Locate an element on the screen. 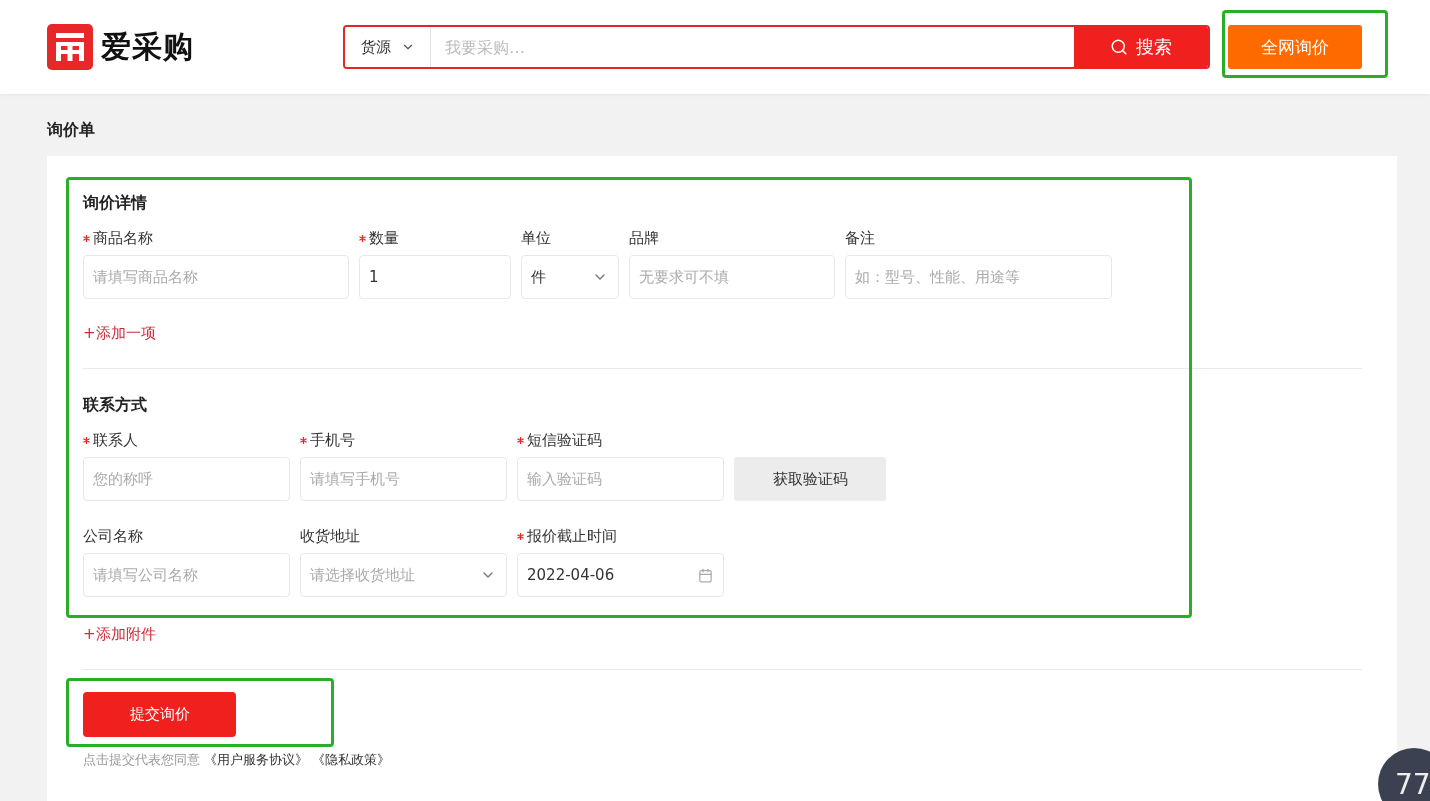 The height and width of the screenshot is (801, 1430). field-label: 手机号 is located at coordinates (332, 440).